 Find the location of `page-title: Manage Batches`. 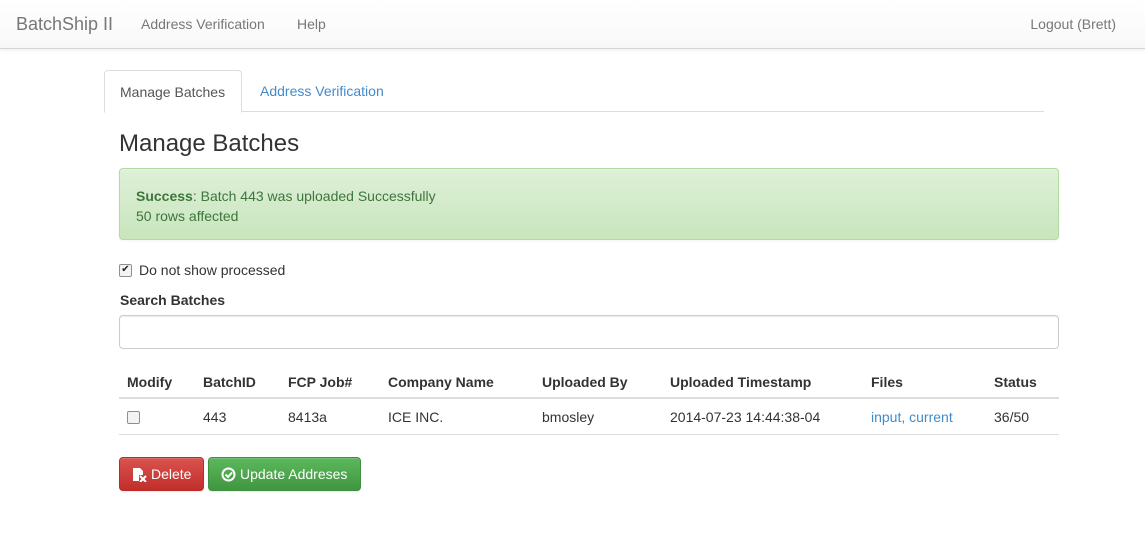

page-title: Manage Batches is located at coordinates (209, 143).